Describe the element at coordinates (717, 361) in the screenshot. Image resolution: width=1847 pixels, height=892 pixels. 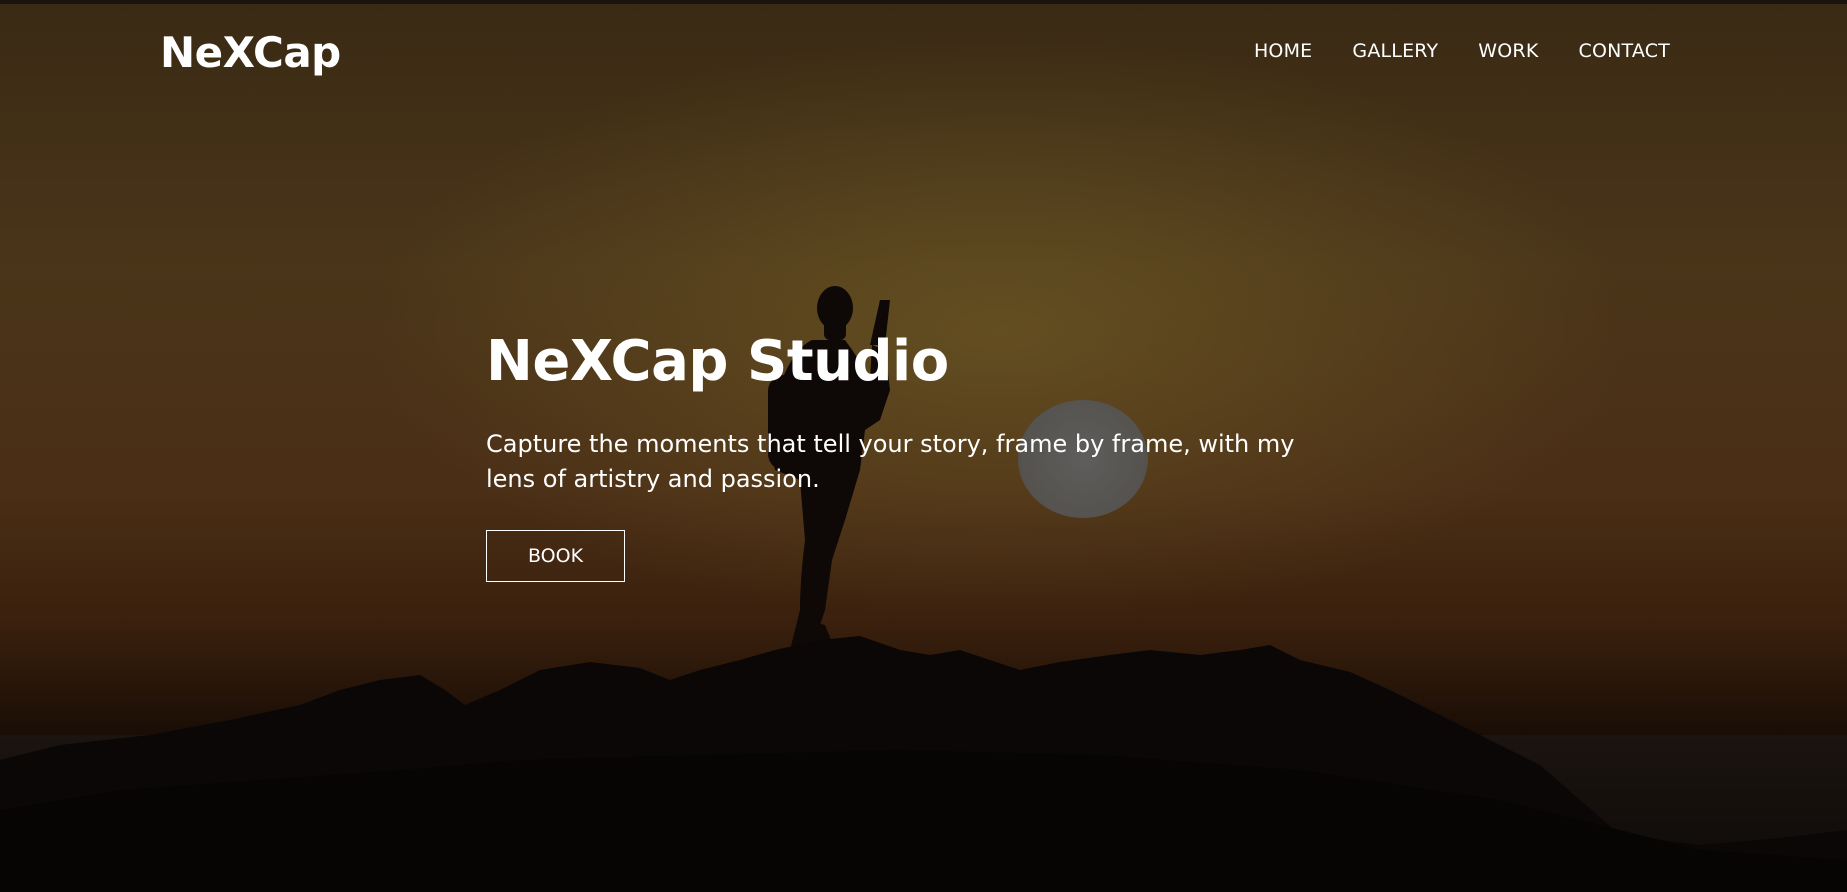
I see `hero-title: NeXCap Studio` at that location.